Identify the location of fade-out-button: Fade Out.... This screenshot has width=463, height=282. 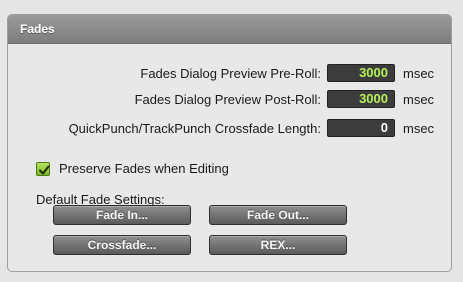
(278, 215).